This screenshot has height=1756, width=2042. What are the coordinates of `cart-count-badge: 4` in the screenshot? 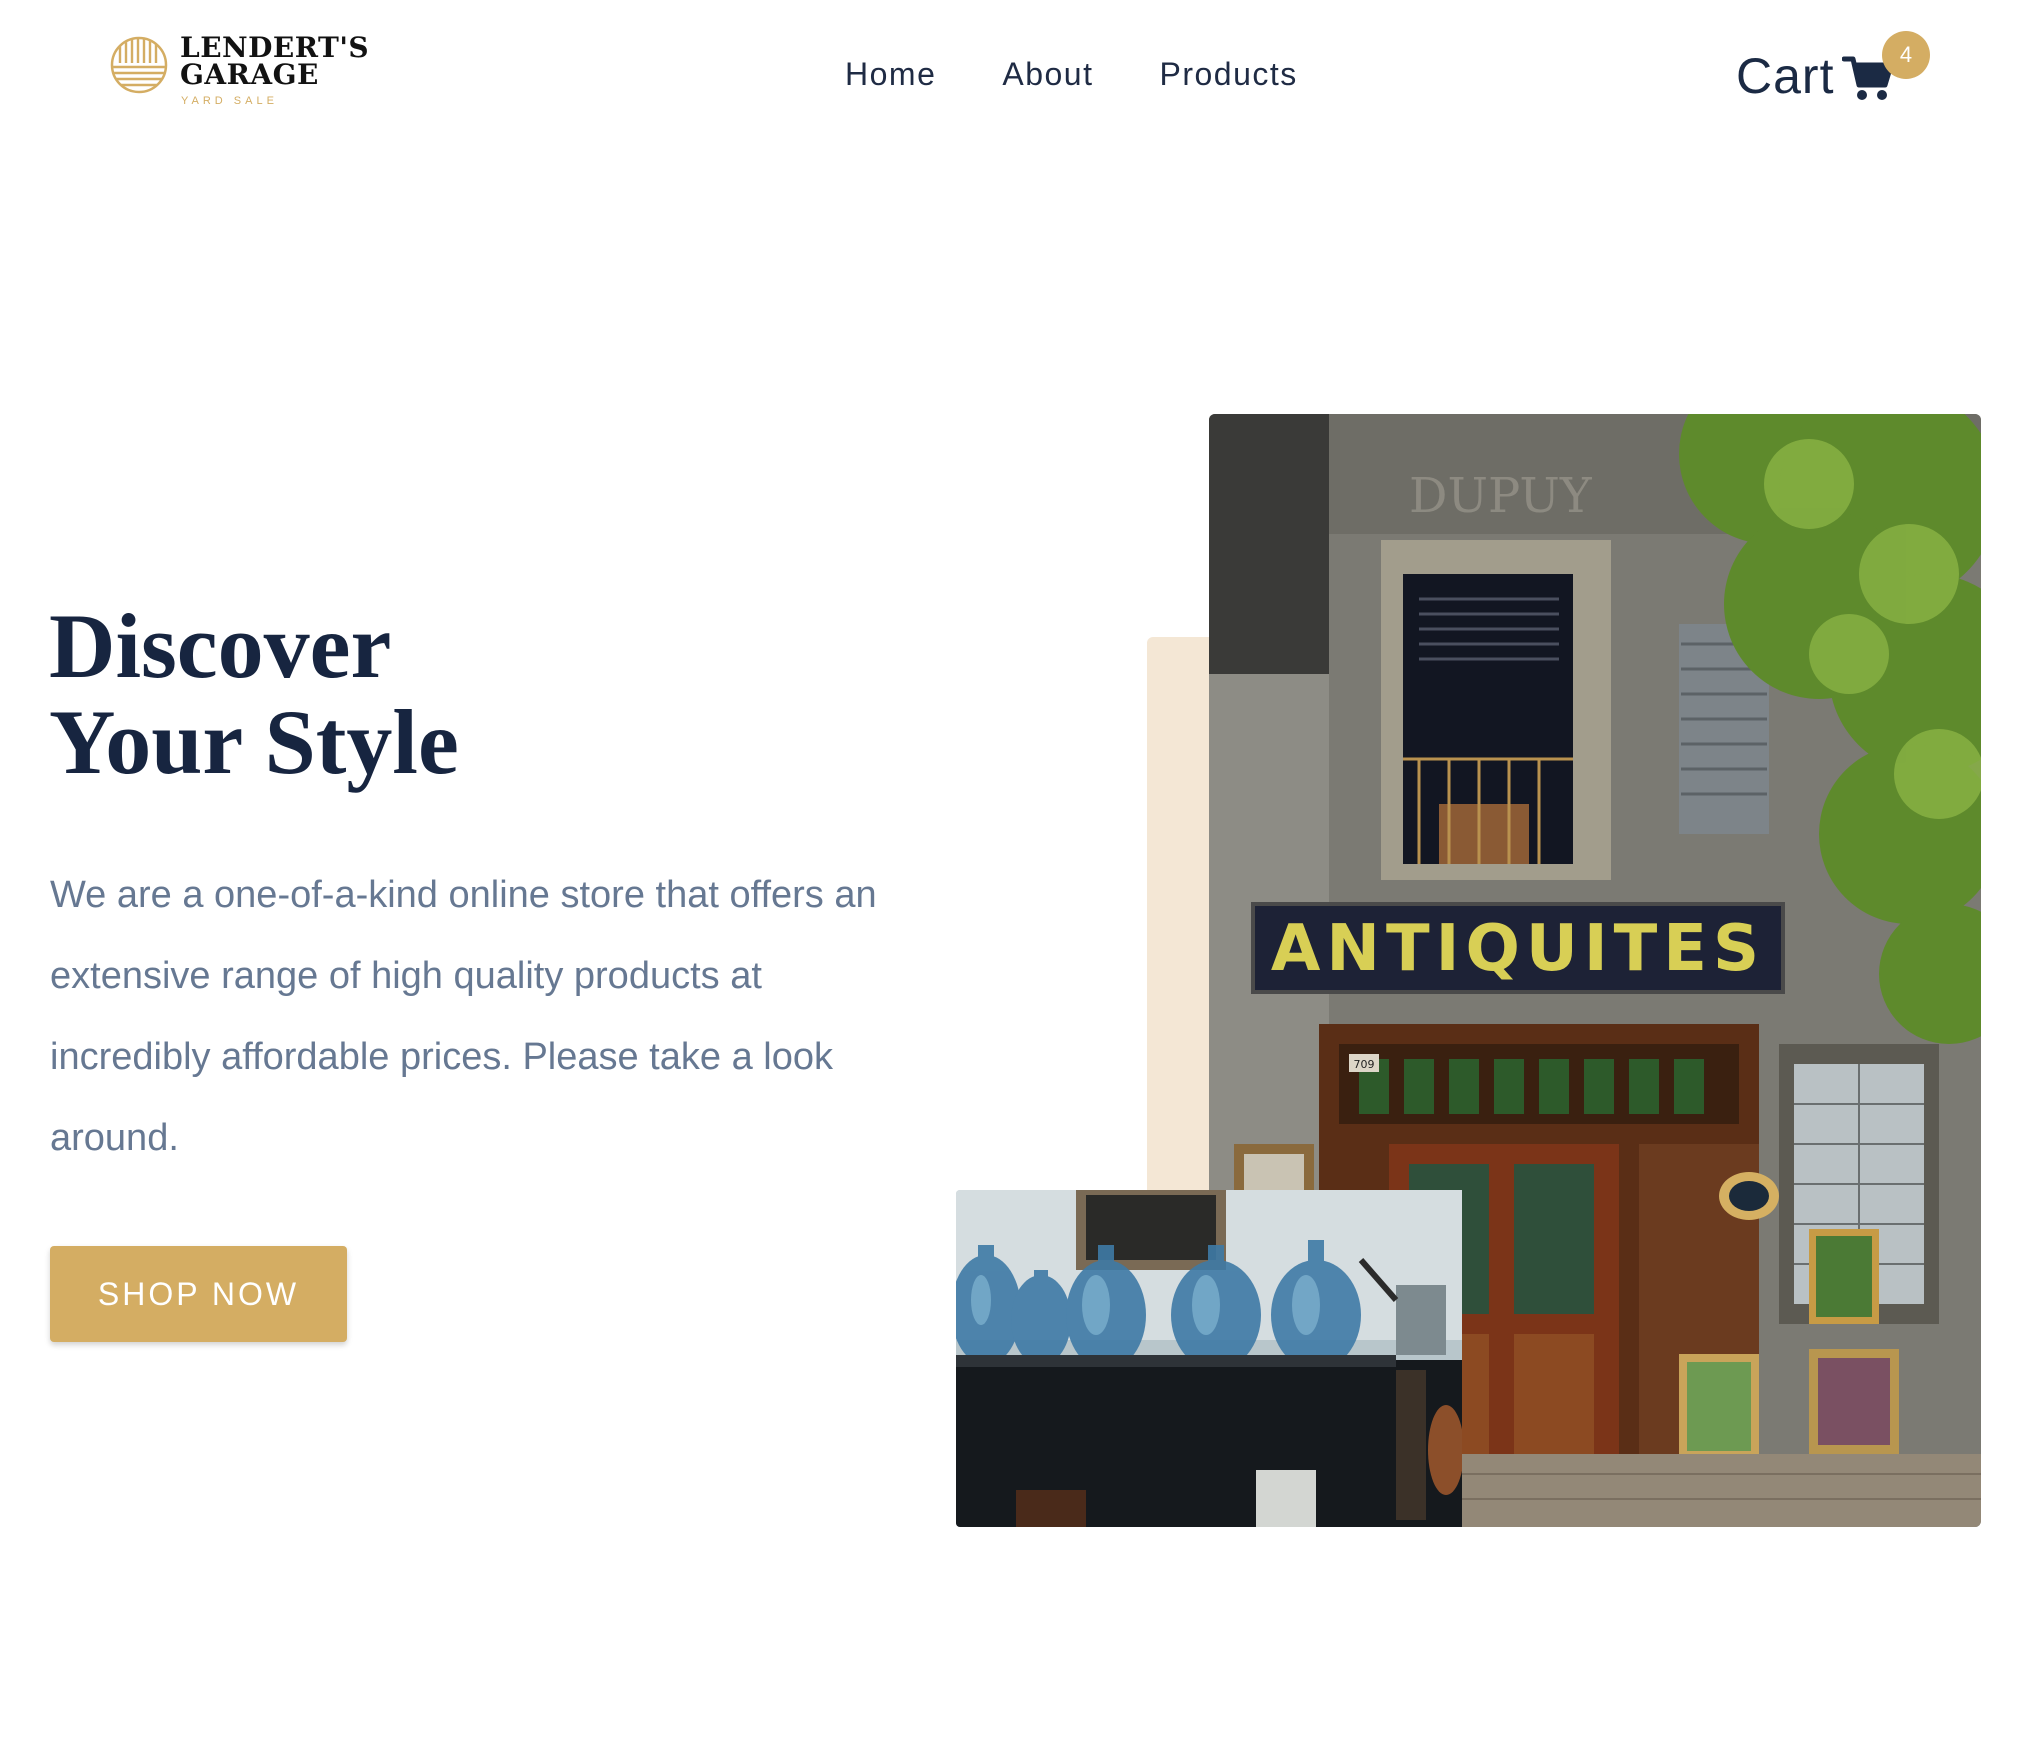 It's located at (1906, 55).